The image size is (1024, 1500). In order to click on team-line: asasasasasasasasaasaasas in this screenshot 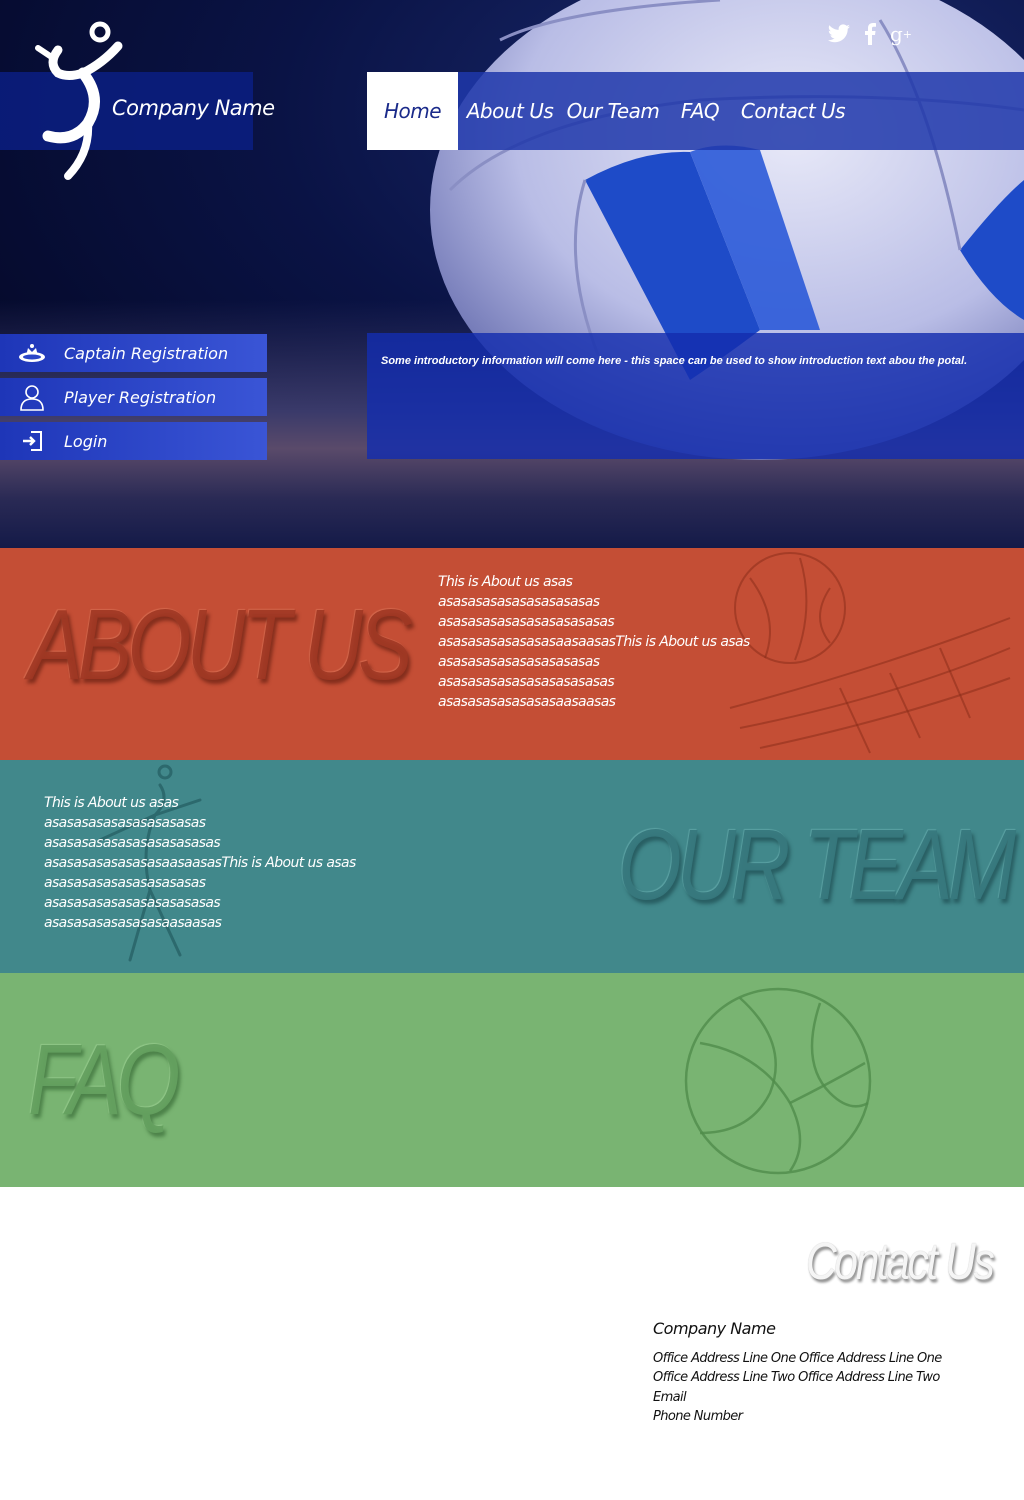, I will do `click(133, 923)`.